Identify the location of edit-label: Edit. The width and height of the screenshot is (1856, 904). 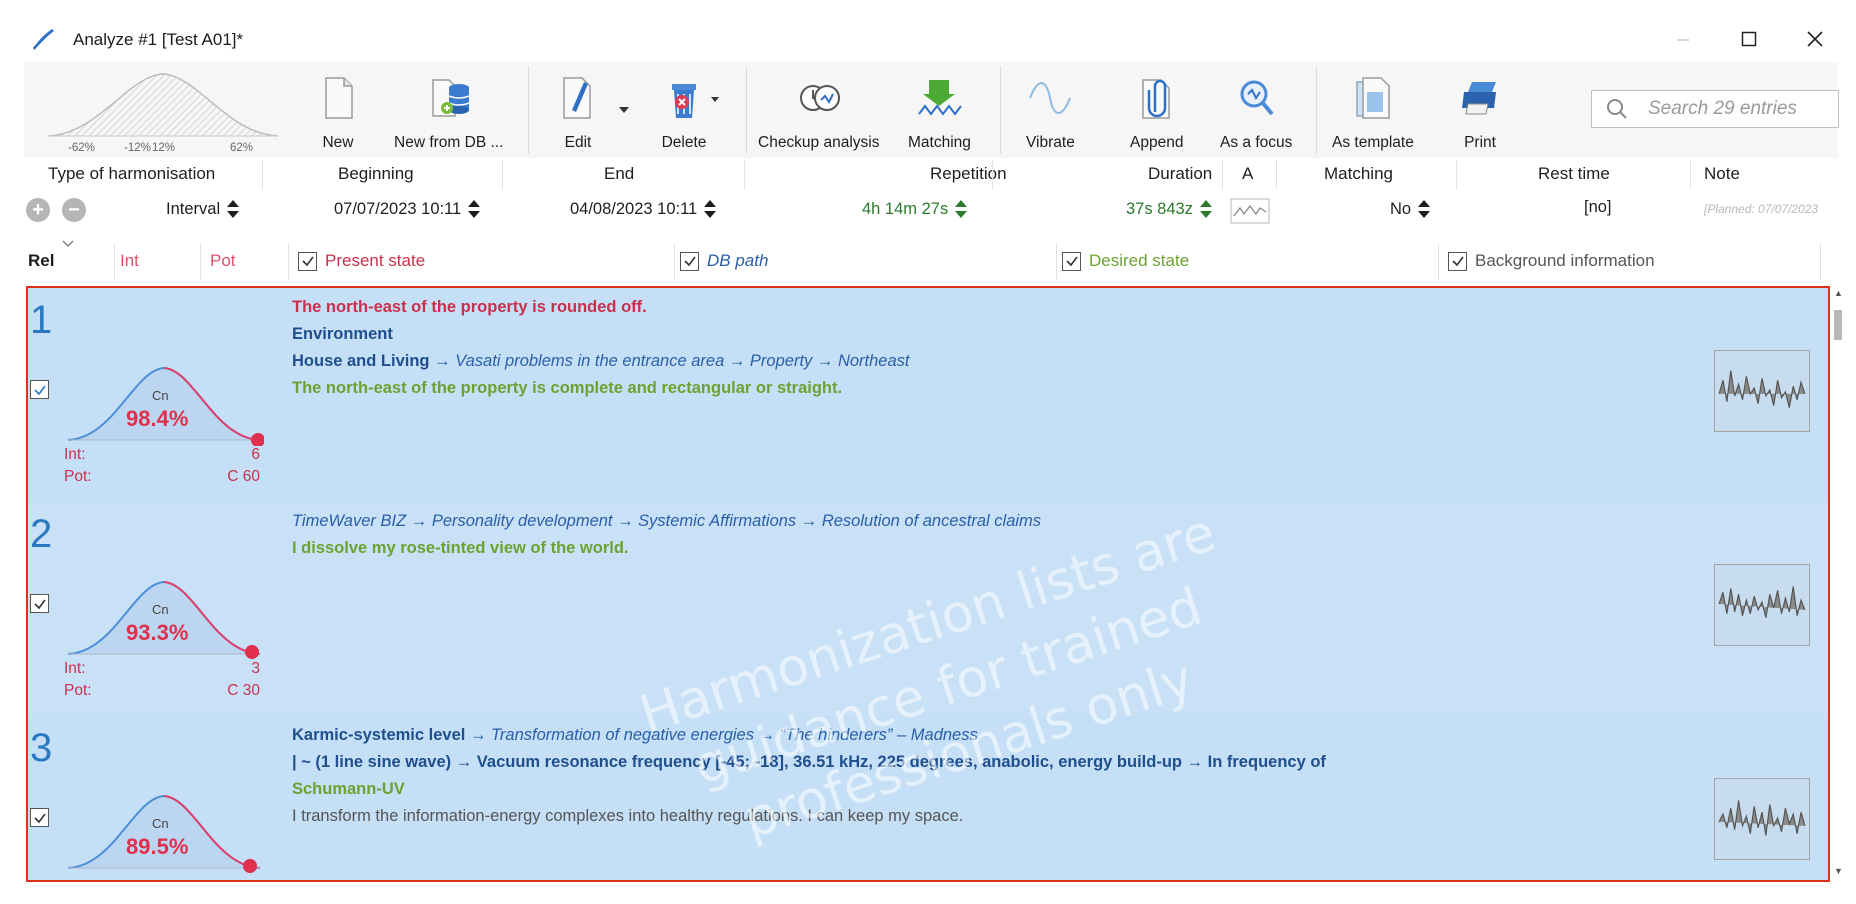
(578, 142).